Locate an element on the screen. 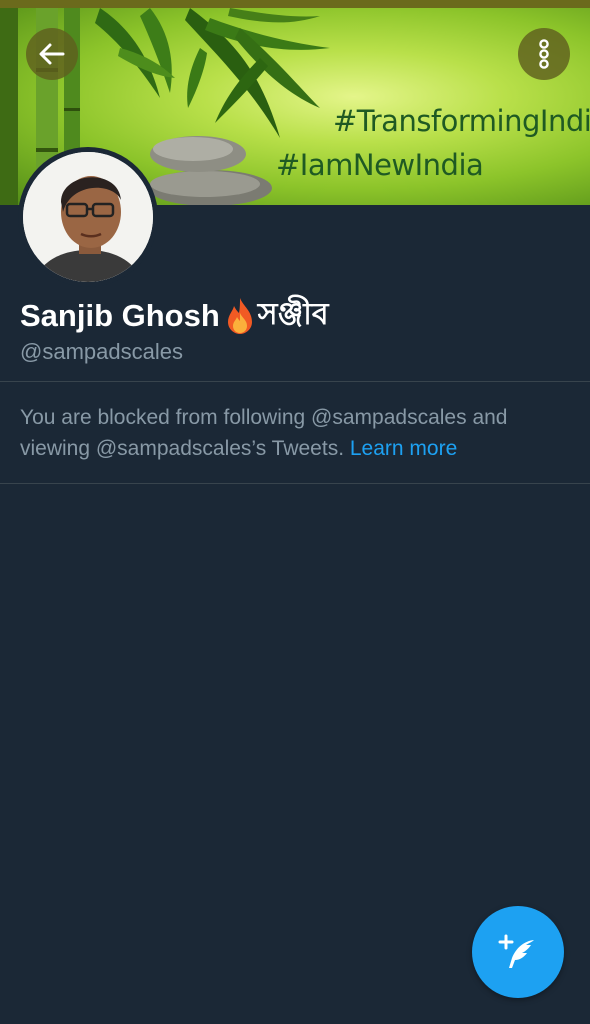 The height and width of the screenshot is (1024, 590). profile-photo is located at coordinates (88, 217).